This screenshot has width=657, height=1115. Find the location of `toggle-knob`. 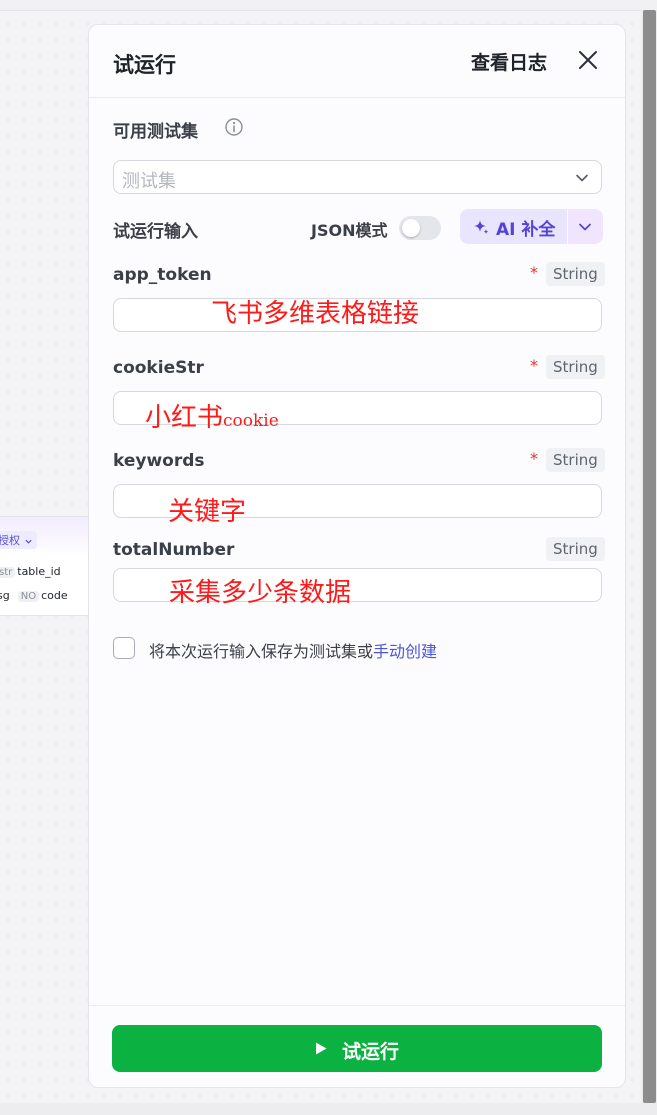

toggle-knob is located at coordinates (411, 228).